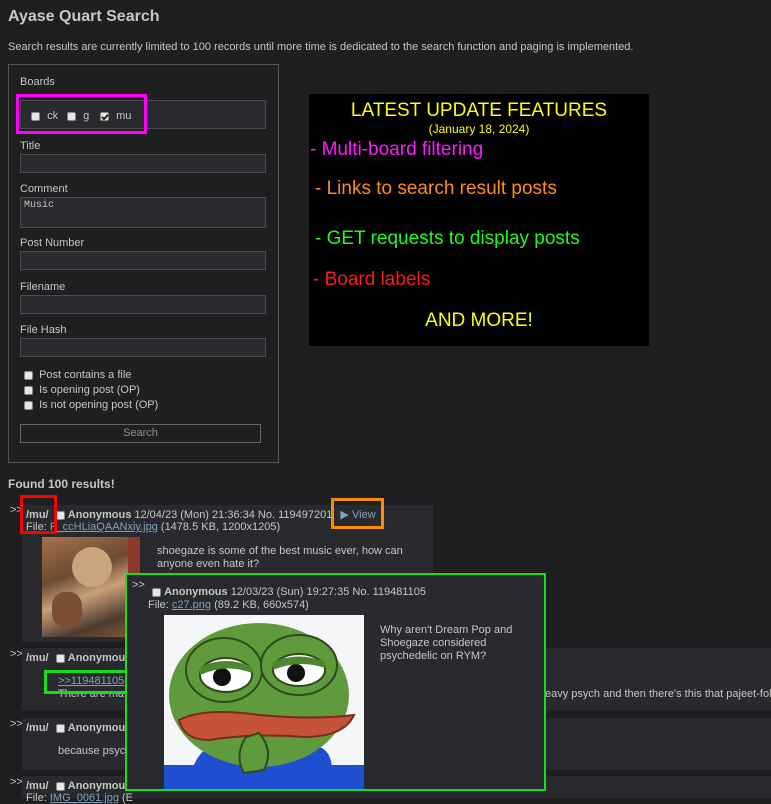 The image size is (771, 804). What do you see at coordinates (124, 116) in the screenshot?
I see `board-label-mu: mu` at bounding box center [124, 116].